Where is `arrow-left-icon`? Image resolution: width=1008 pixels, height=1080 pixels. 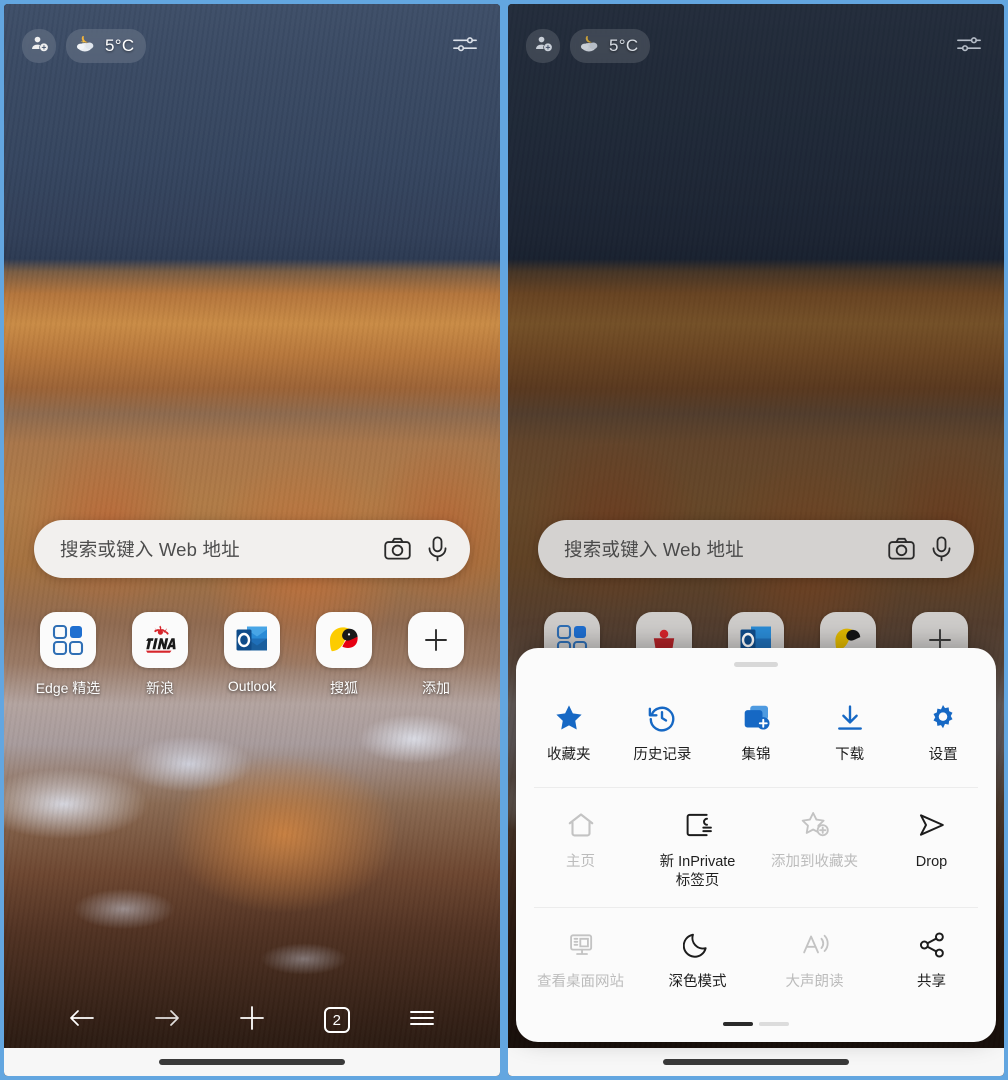 arrow-left-icon is located at coordinates (82, 1020).